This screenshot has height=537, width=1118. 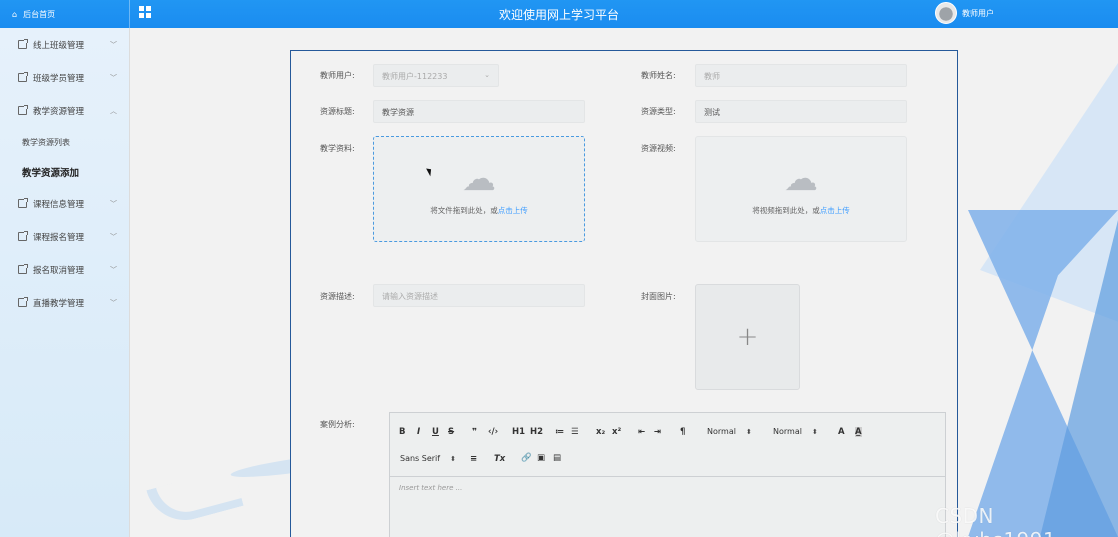 What do you see at coordinates (473, 459) in the screenshot?
I see `align-button: ≡` at bounding box center [473, 459].